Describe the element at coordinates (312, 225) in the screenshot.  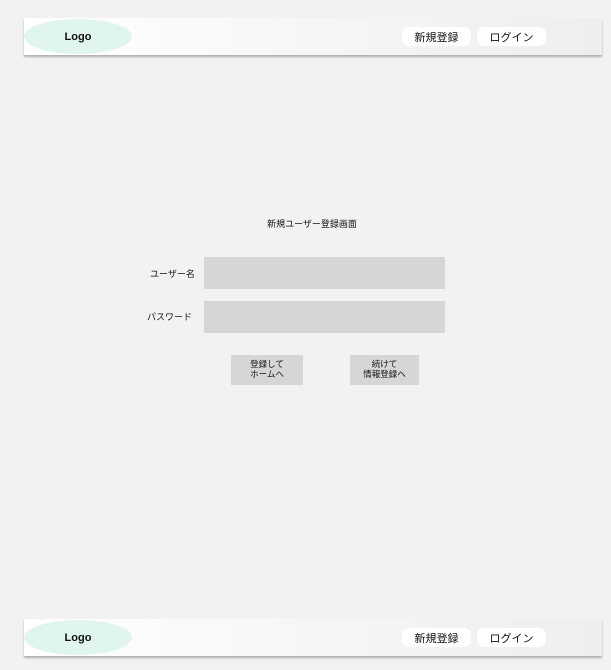
I see `page-title: 新規ユーザー登録画面` at that location.